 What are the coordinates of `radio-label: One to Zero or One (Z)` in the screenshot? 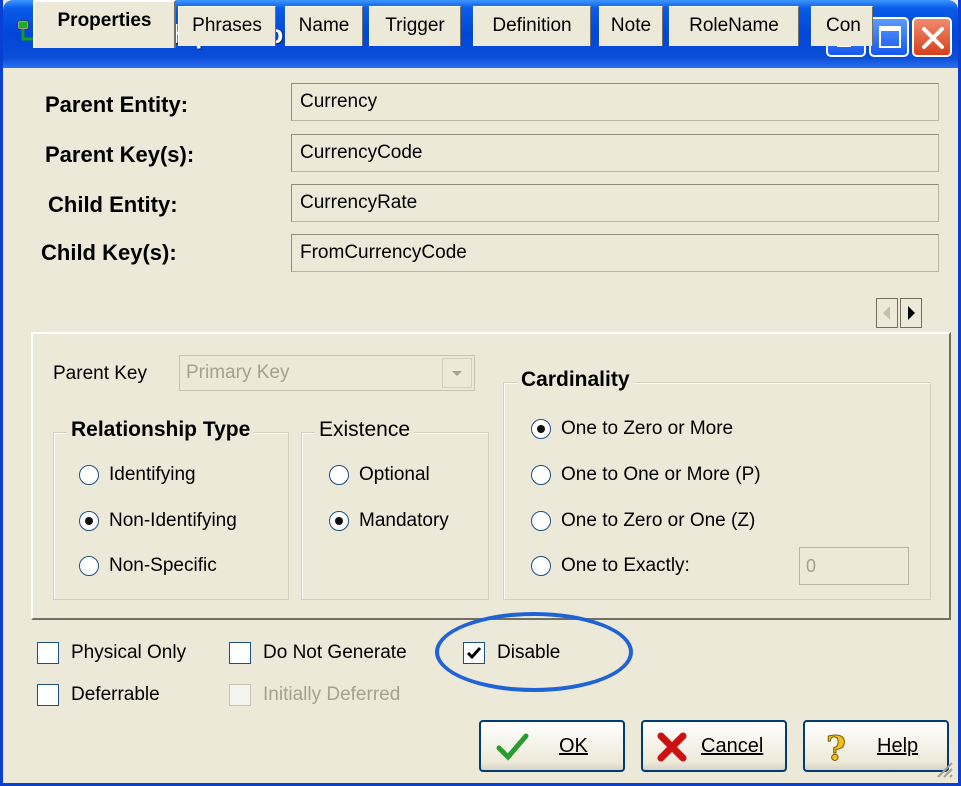 It's located at (658, 520).